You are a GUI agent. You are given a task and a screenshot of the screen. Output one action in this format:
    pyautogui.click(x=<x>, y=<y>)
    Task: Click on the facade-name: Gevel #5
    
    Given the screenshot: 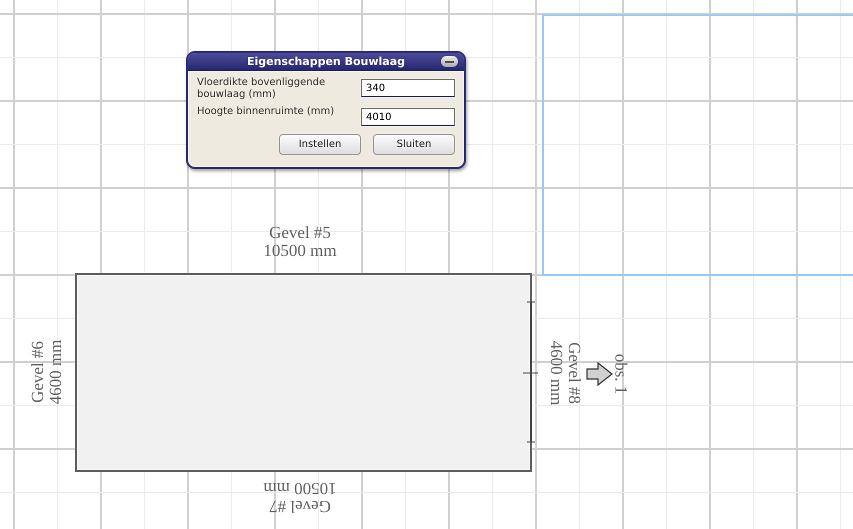 What is the action you would take?
    pyautogui.click(x=300, y=233)
    